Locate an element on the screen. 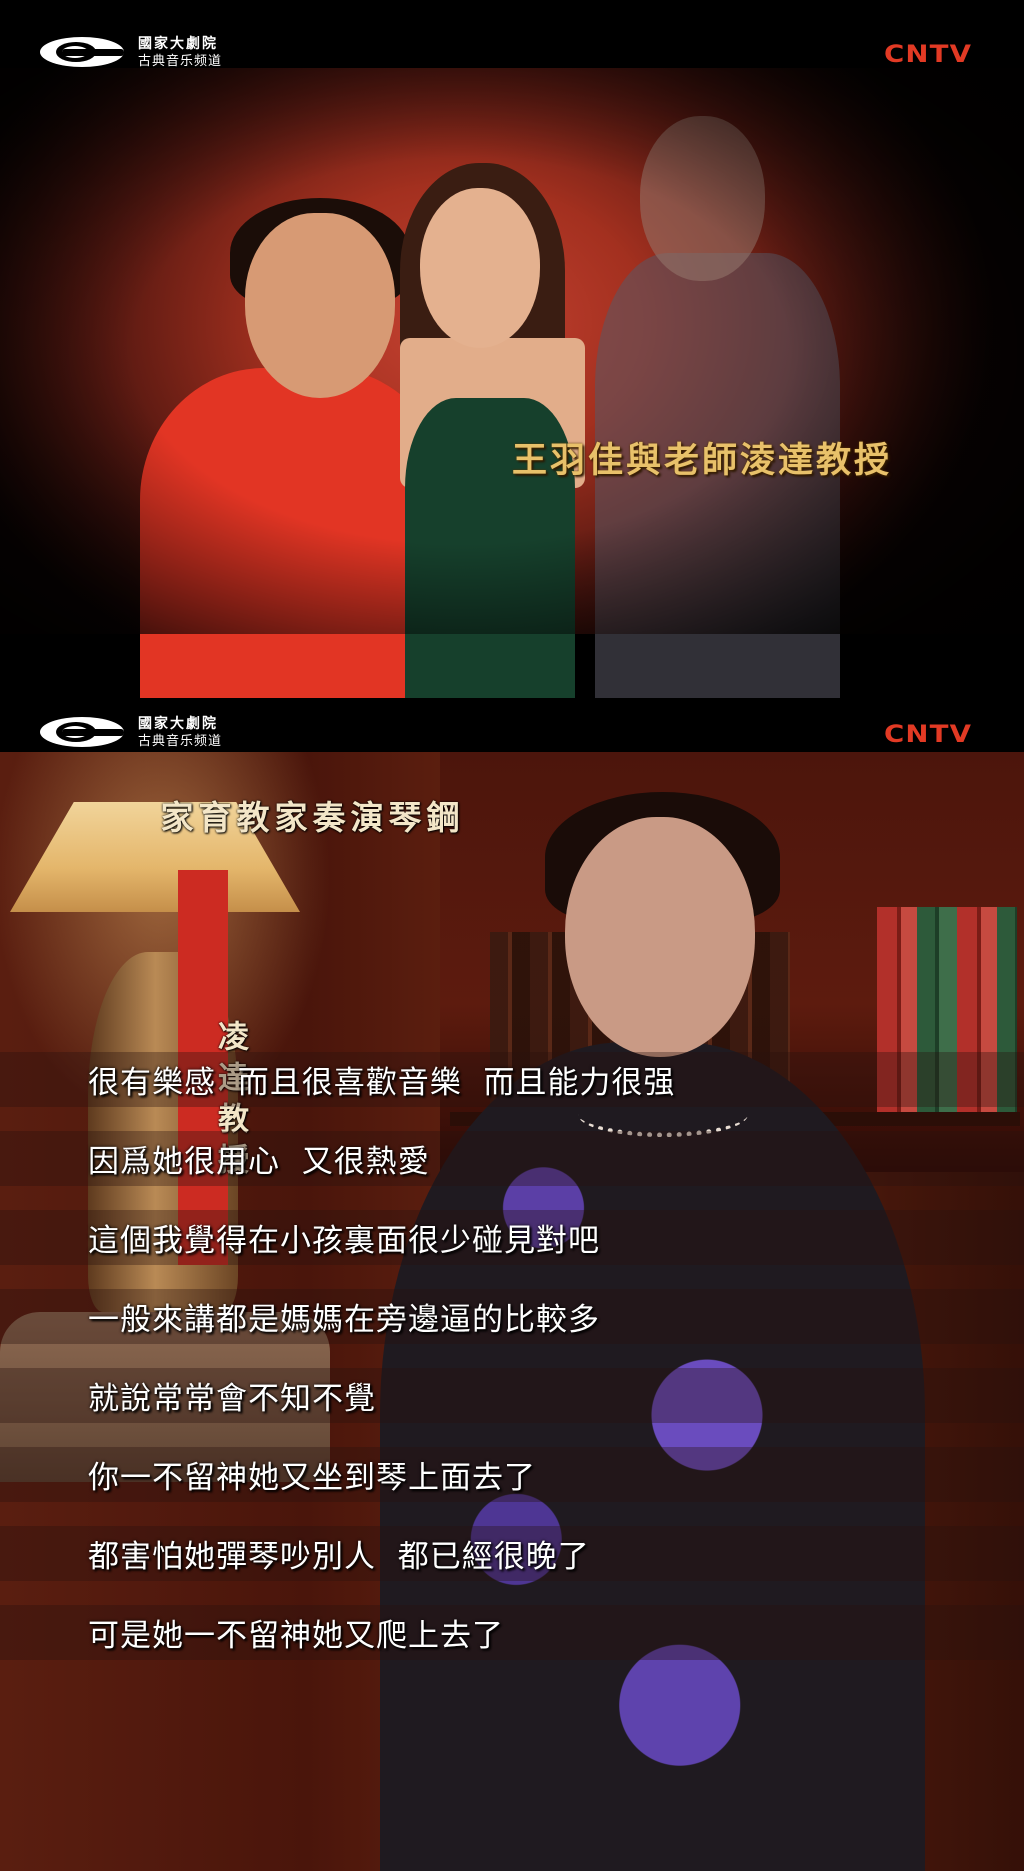  role-char: 育 is located at coordinates (212, 821).